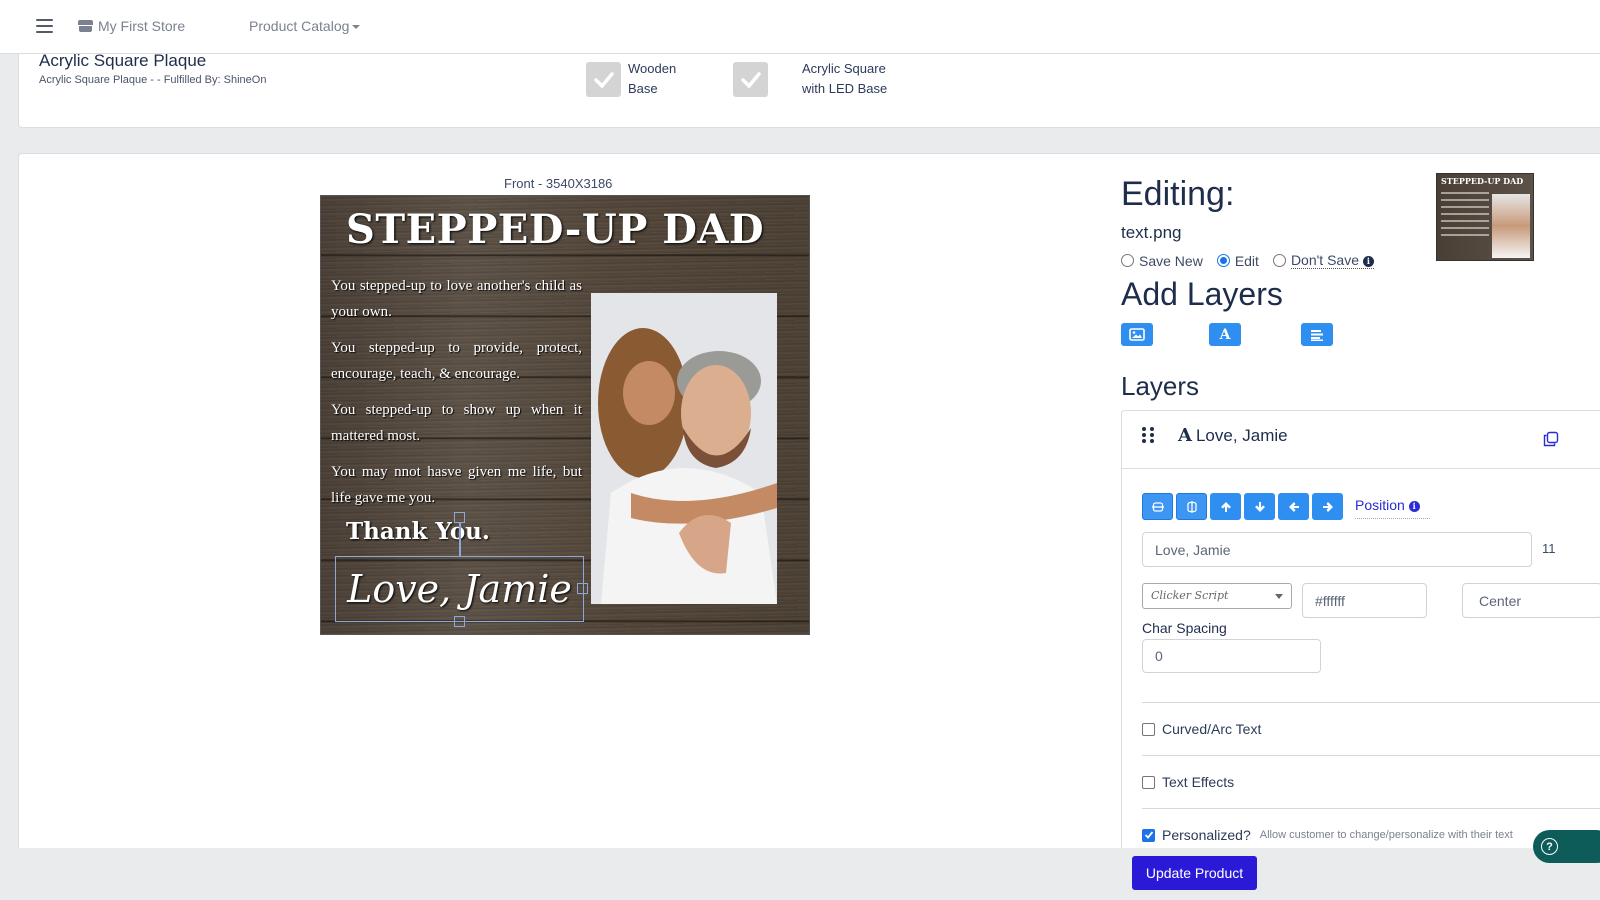 This screenshot has height=900, width=1600. I want to click on move-down-button, so click(1259, 506).